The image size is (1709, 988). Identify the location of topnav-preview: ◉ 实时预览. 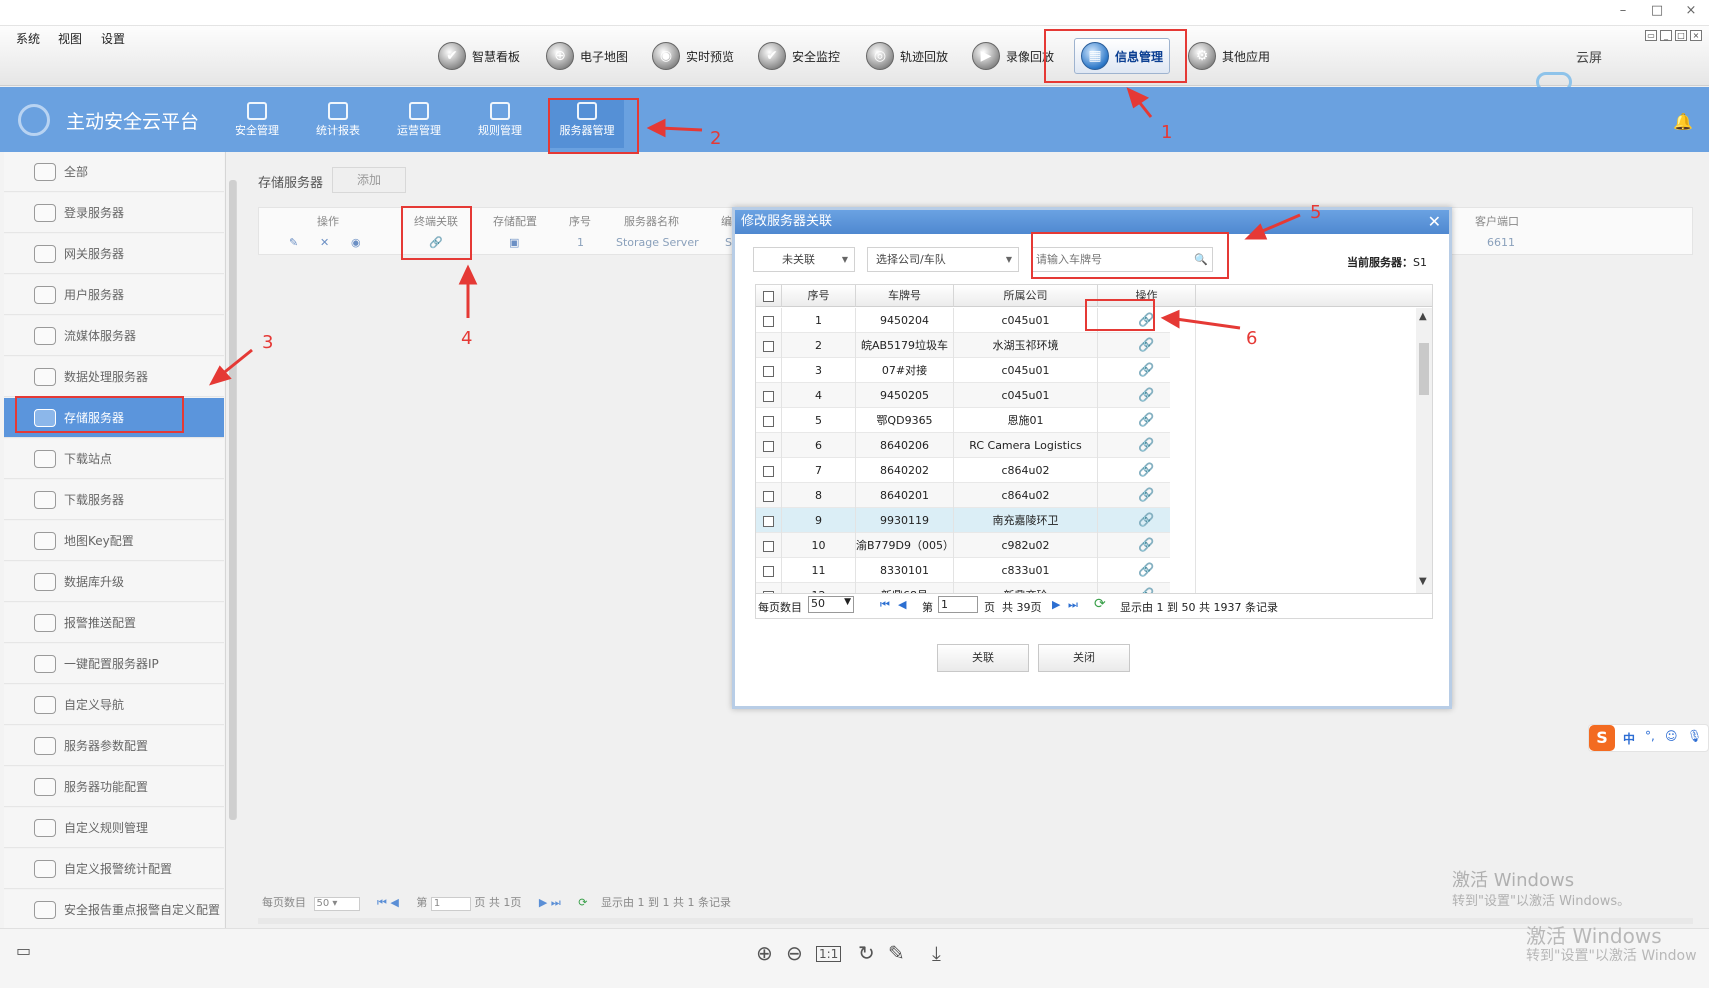
(693, 56).